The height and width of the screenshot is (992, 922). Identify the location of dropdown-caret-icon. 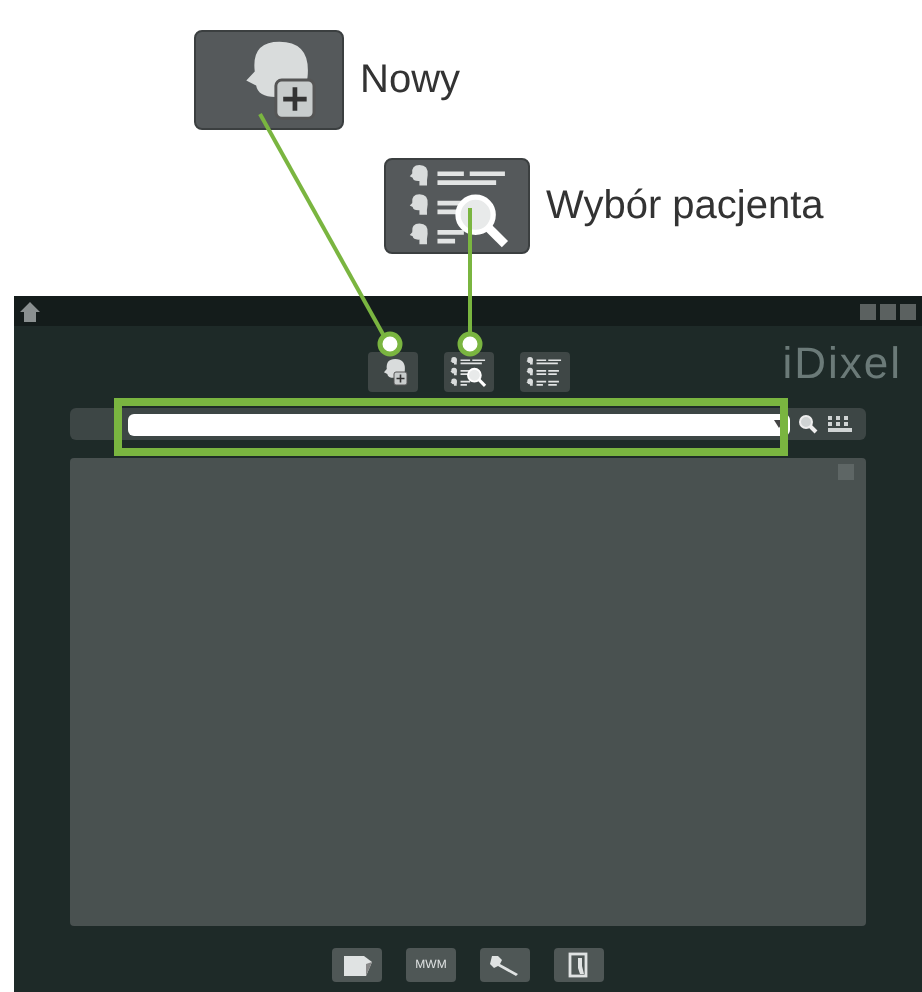
(779, 424).